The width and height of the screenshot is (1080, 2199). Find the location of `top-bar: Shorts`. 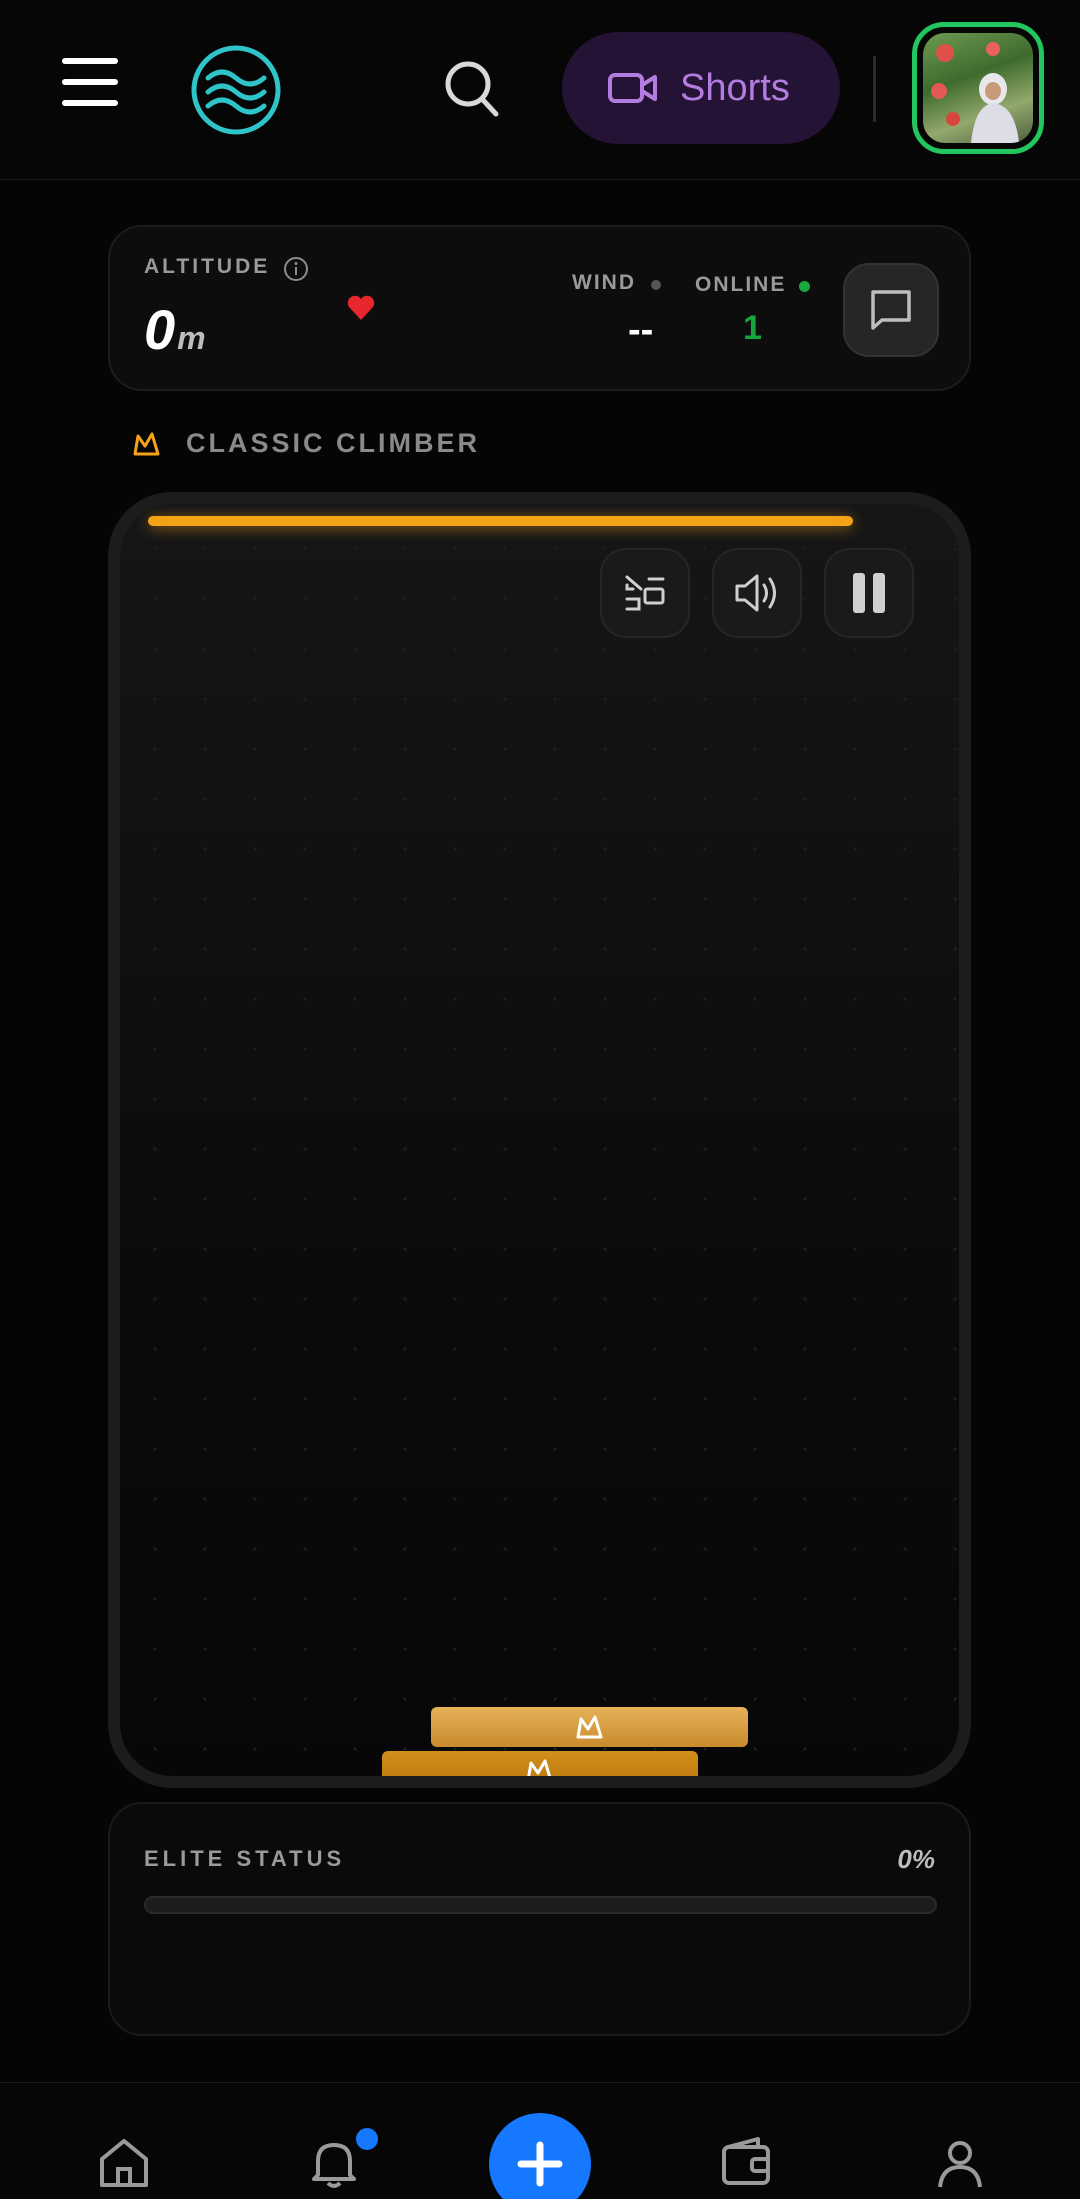

top-bar: Shorts is located at coordinates (540, 90).